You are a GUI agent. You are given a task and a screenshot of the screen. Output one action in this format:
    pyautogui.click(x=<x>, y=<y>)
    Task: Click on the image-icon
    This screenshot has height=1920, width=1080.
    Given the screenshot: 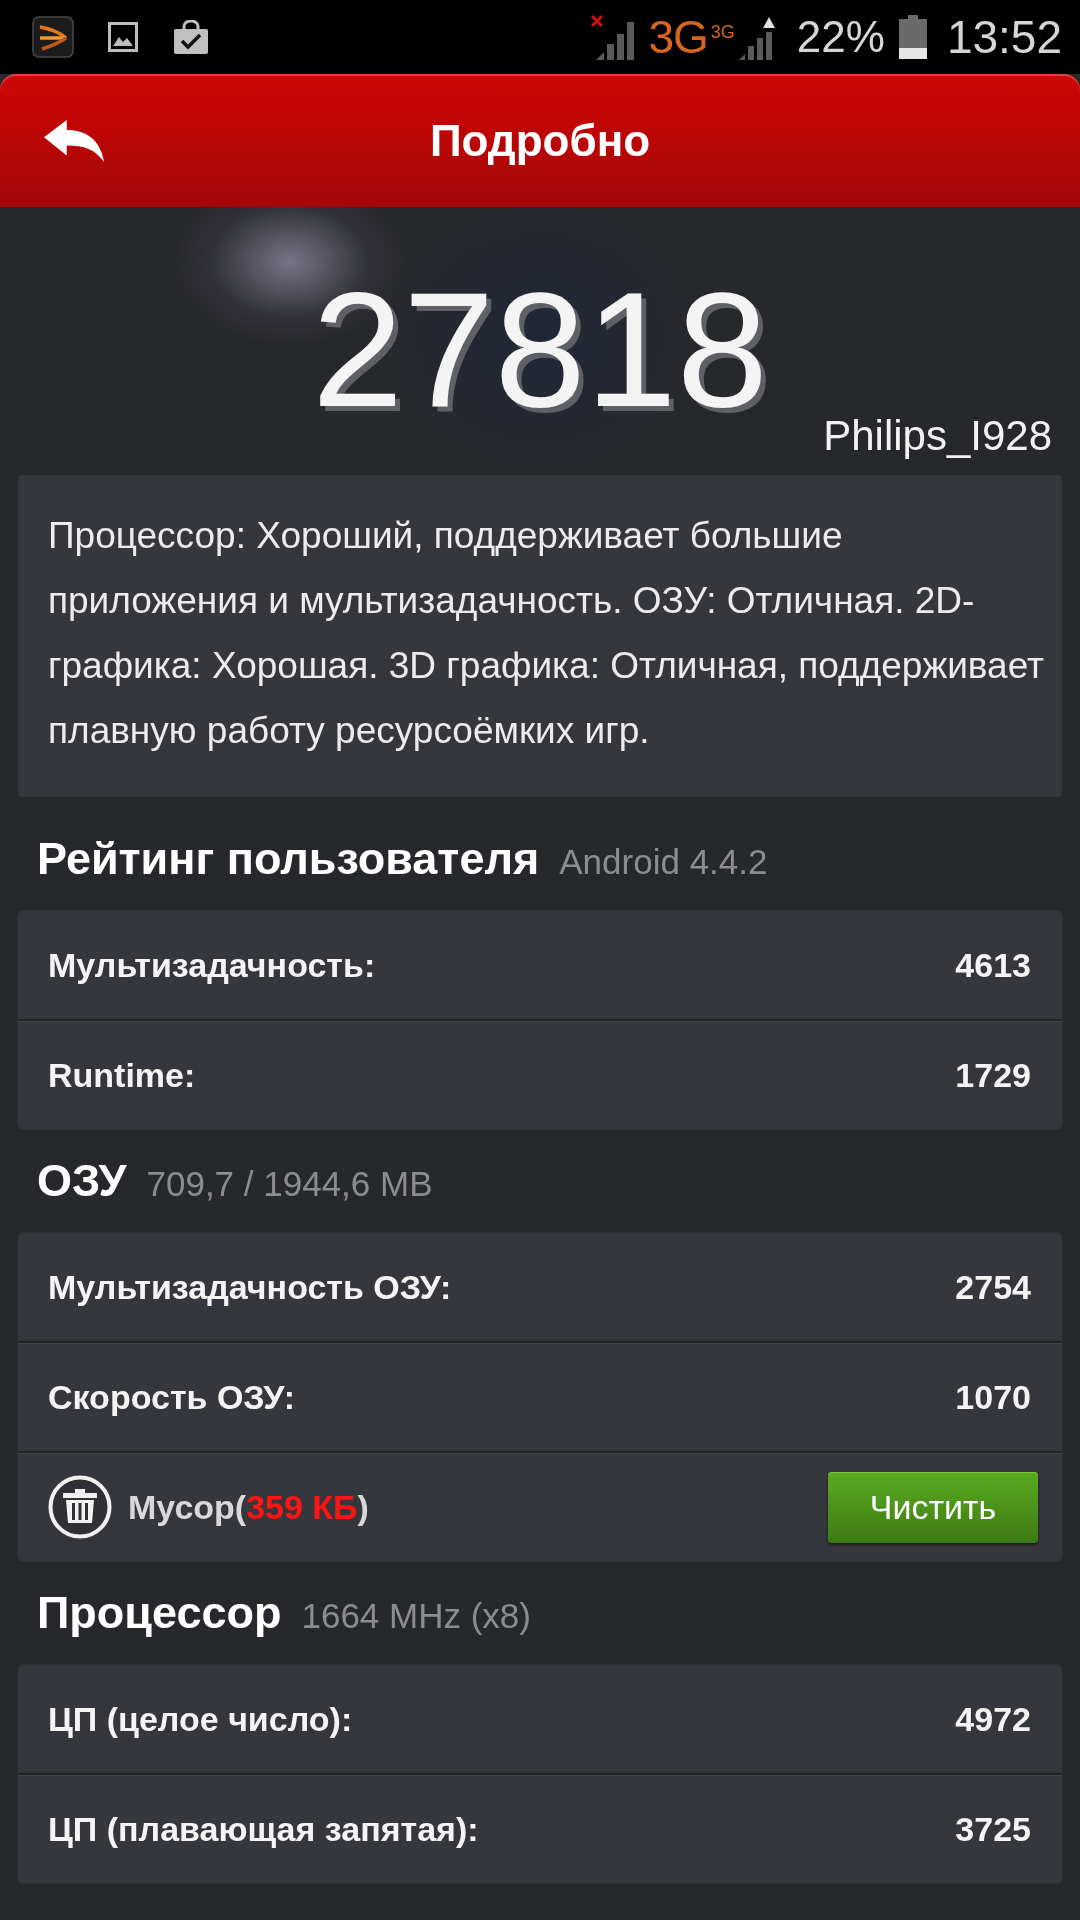 What is the action you would take?
    pyautogui.click(x=123, y=37)
    